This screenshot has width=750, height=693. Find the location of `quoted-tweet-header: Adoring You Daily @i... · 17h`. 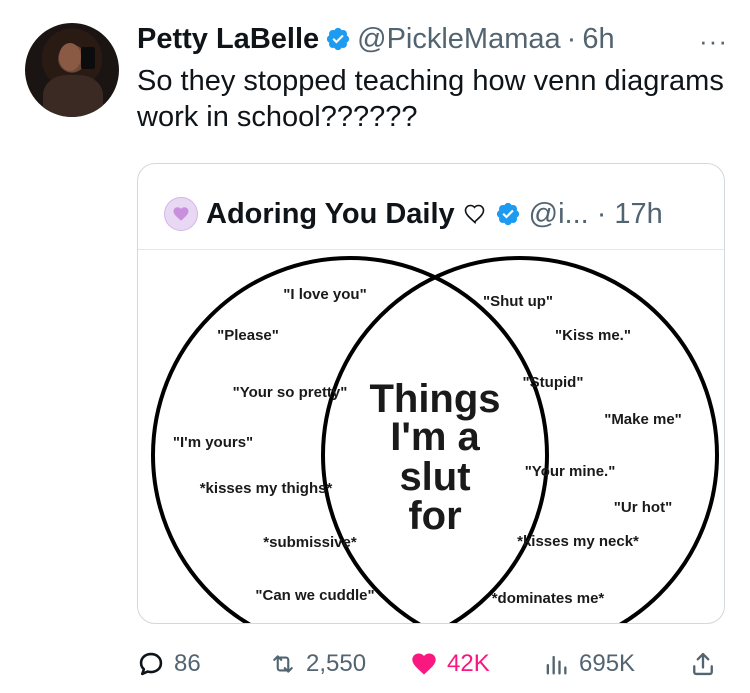

quoted-tweet-header: Adoring You Daily @i... · 17h is located at coordinates (413, 214).